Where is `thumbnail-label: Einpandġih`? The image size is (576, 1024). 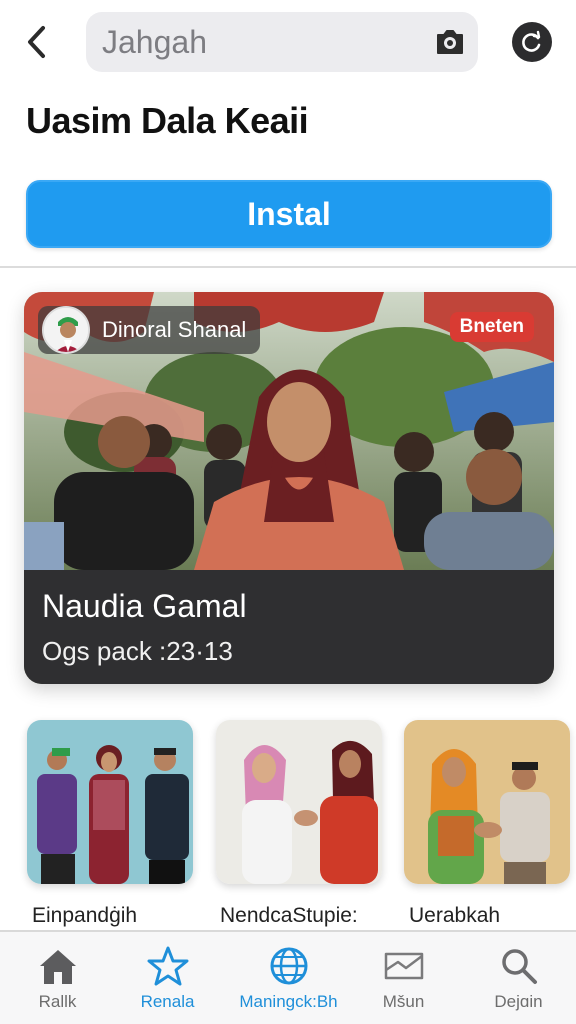 thumbnail-label: Einpandġih is located at coordinates (85, 915).